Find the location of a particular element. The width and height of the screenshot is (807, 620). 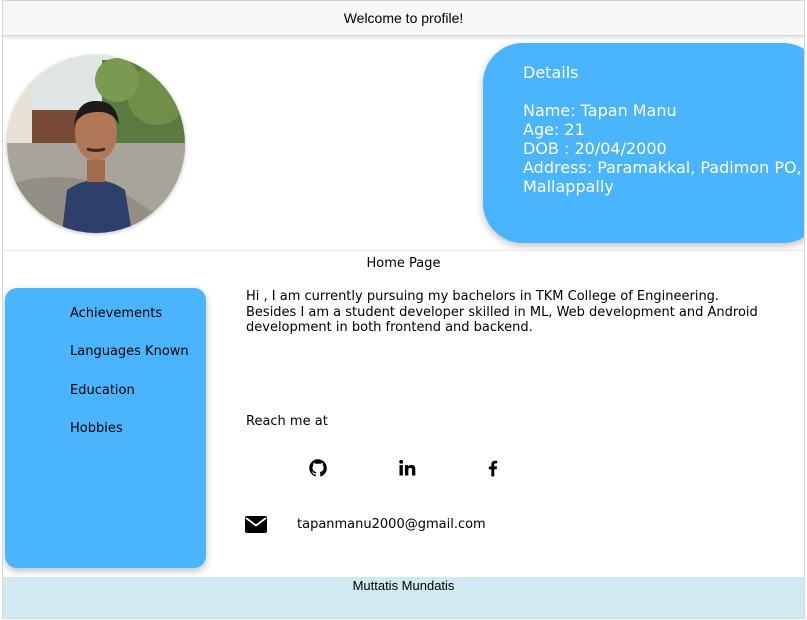

profile-avatar is located at coordinates (96, 144).